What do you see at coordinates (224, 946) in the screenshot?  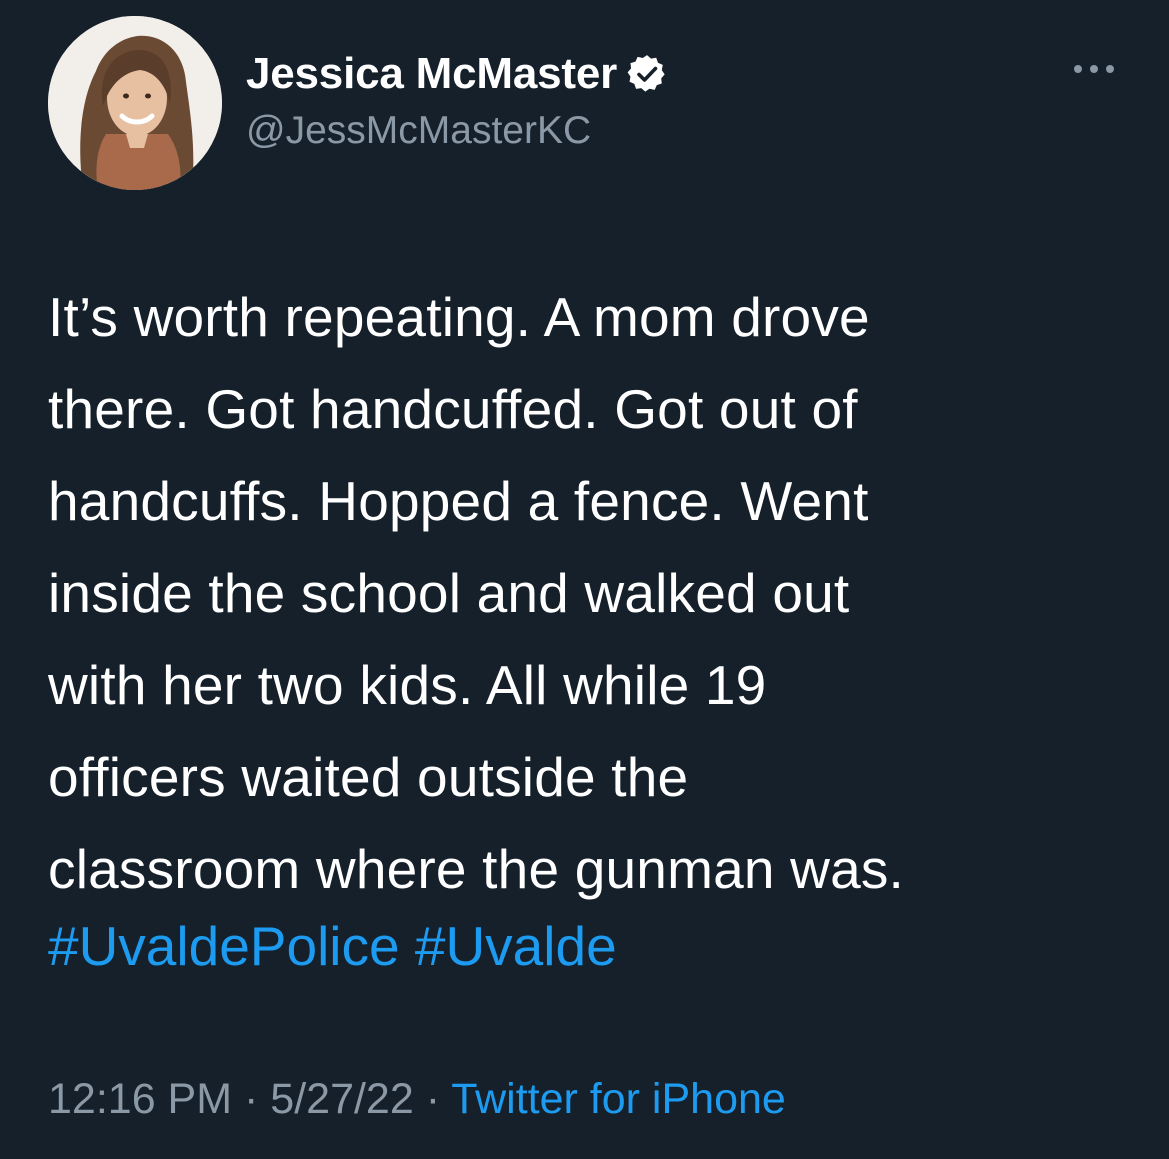 I see `hashtag-link: #UvaldePolice` at bounding box center [224, 946].